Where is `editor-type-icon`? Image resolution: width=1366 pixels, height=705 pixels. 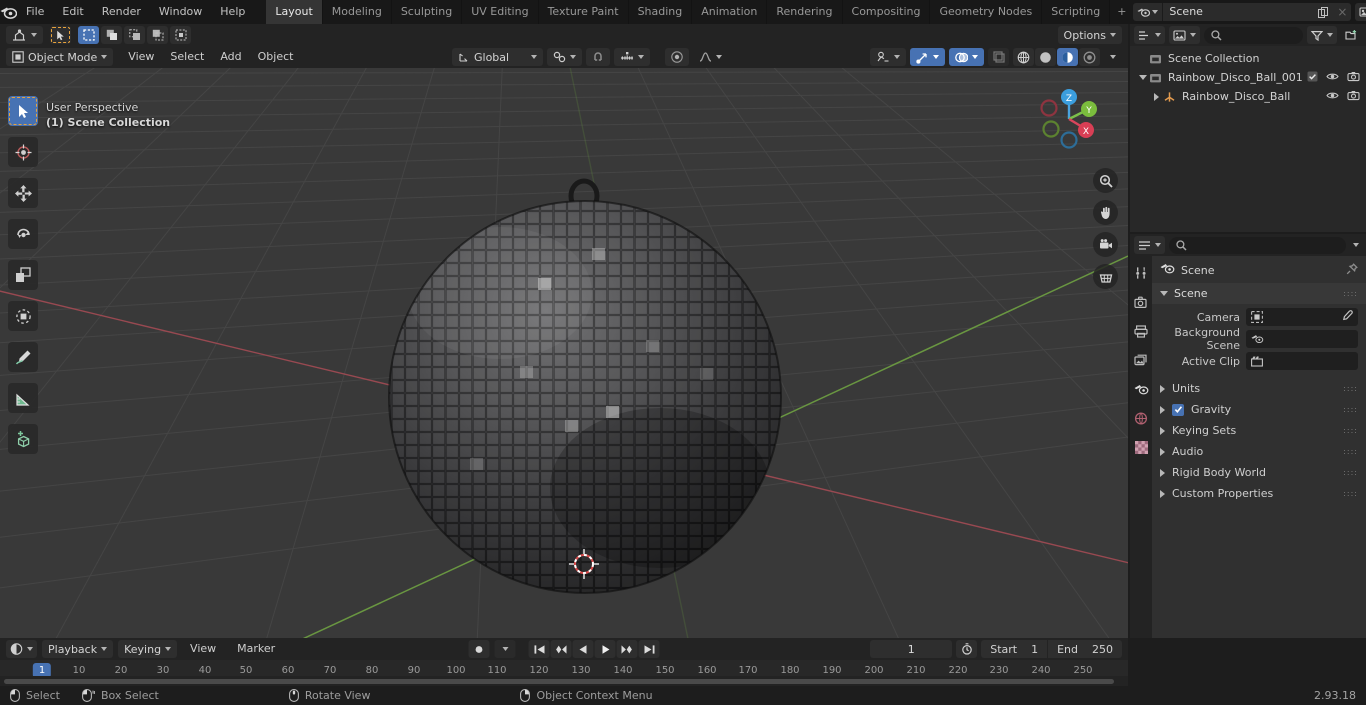 editor-type-icon is located at coordinates (24, 35).